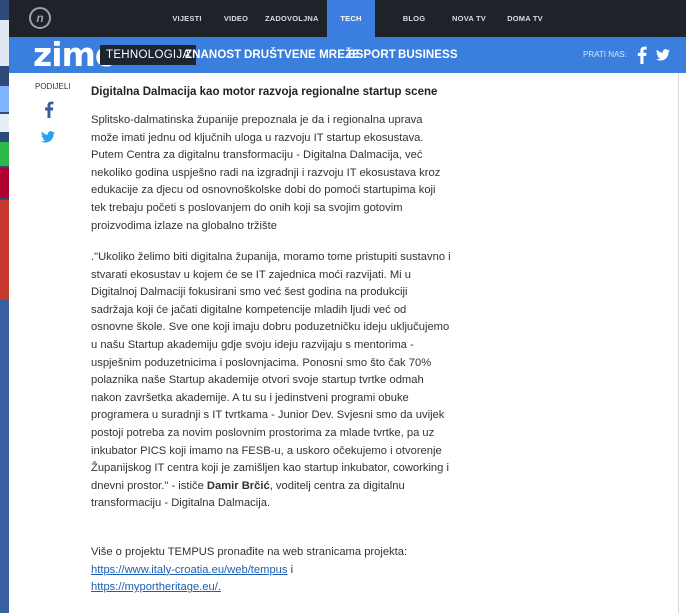 The image size is (686, 613). Describe the element at coordinates (290, 569) in the screenshot. I see `links-separator: i` at that location.